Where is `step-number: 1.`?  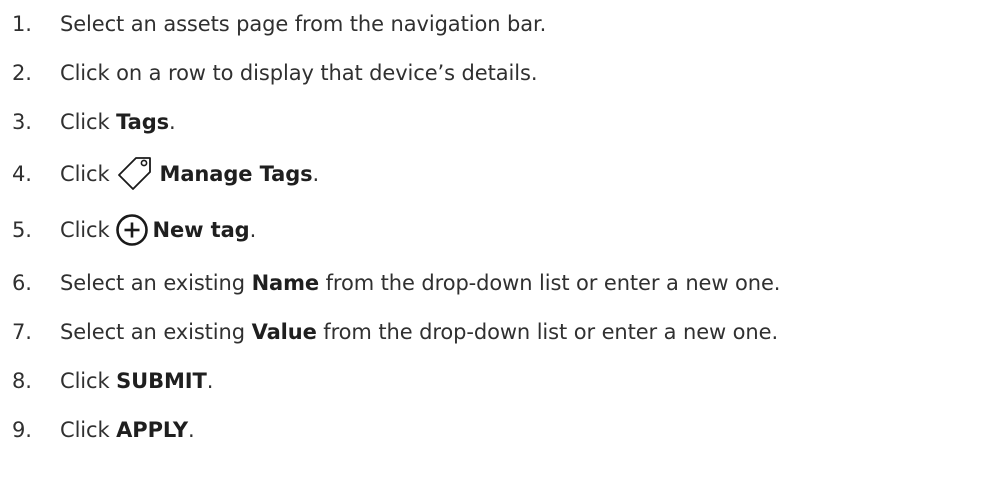
step-number: 1. is located at coordinates (22, 24).